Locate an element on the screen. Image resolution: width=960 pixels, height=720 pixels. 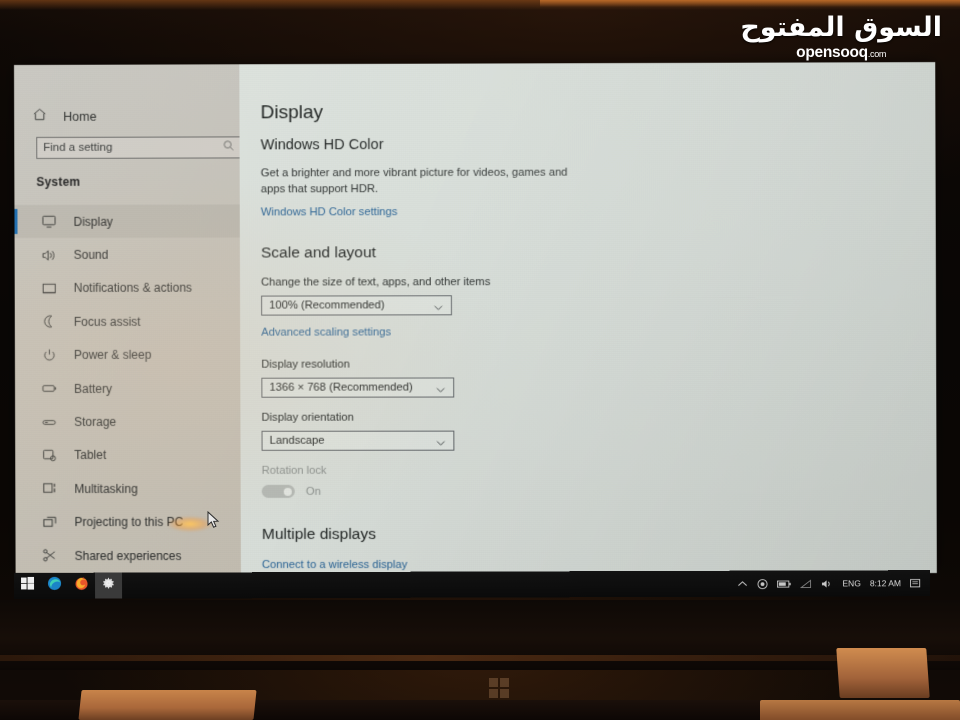
multiple-displays-heading: Multiple displays is located at coordinates (319, 535).